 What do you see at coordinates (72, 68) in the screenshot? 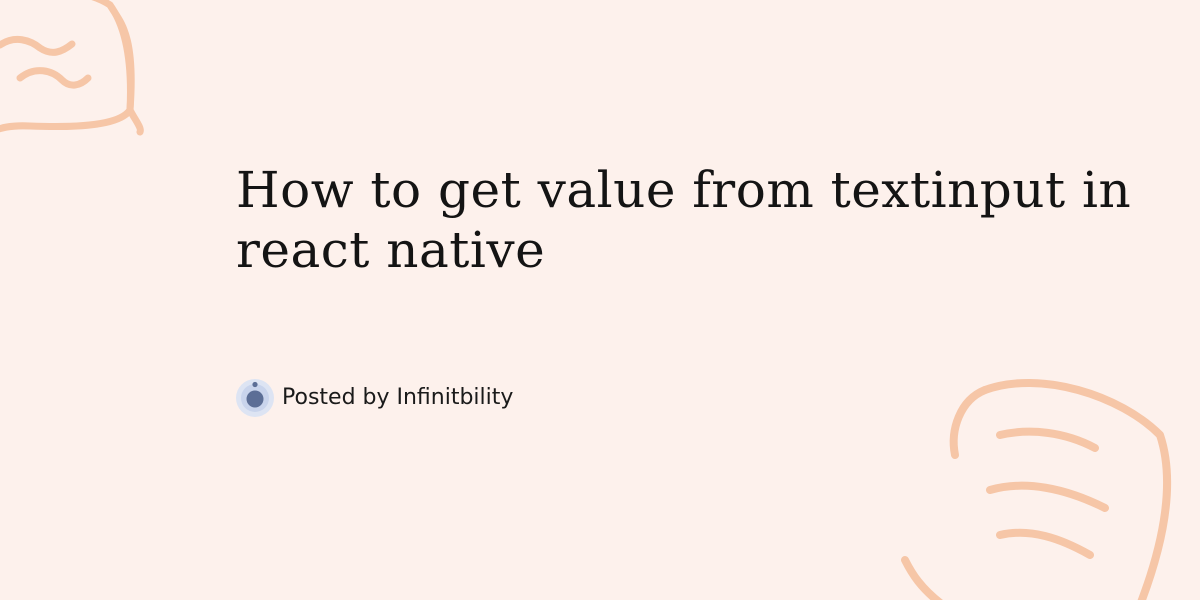
I see `doodle-chat-bubble-icon` at bounding box center [72, 68].